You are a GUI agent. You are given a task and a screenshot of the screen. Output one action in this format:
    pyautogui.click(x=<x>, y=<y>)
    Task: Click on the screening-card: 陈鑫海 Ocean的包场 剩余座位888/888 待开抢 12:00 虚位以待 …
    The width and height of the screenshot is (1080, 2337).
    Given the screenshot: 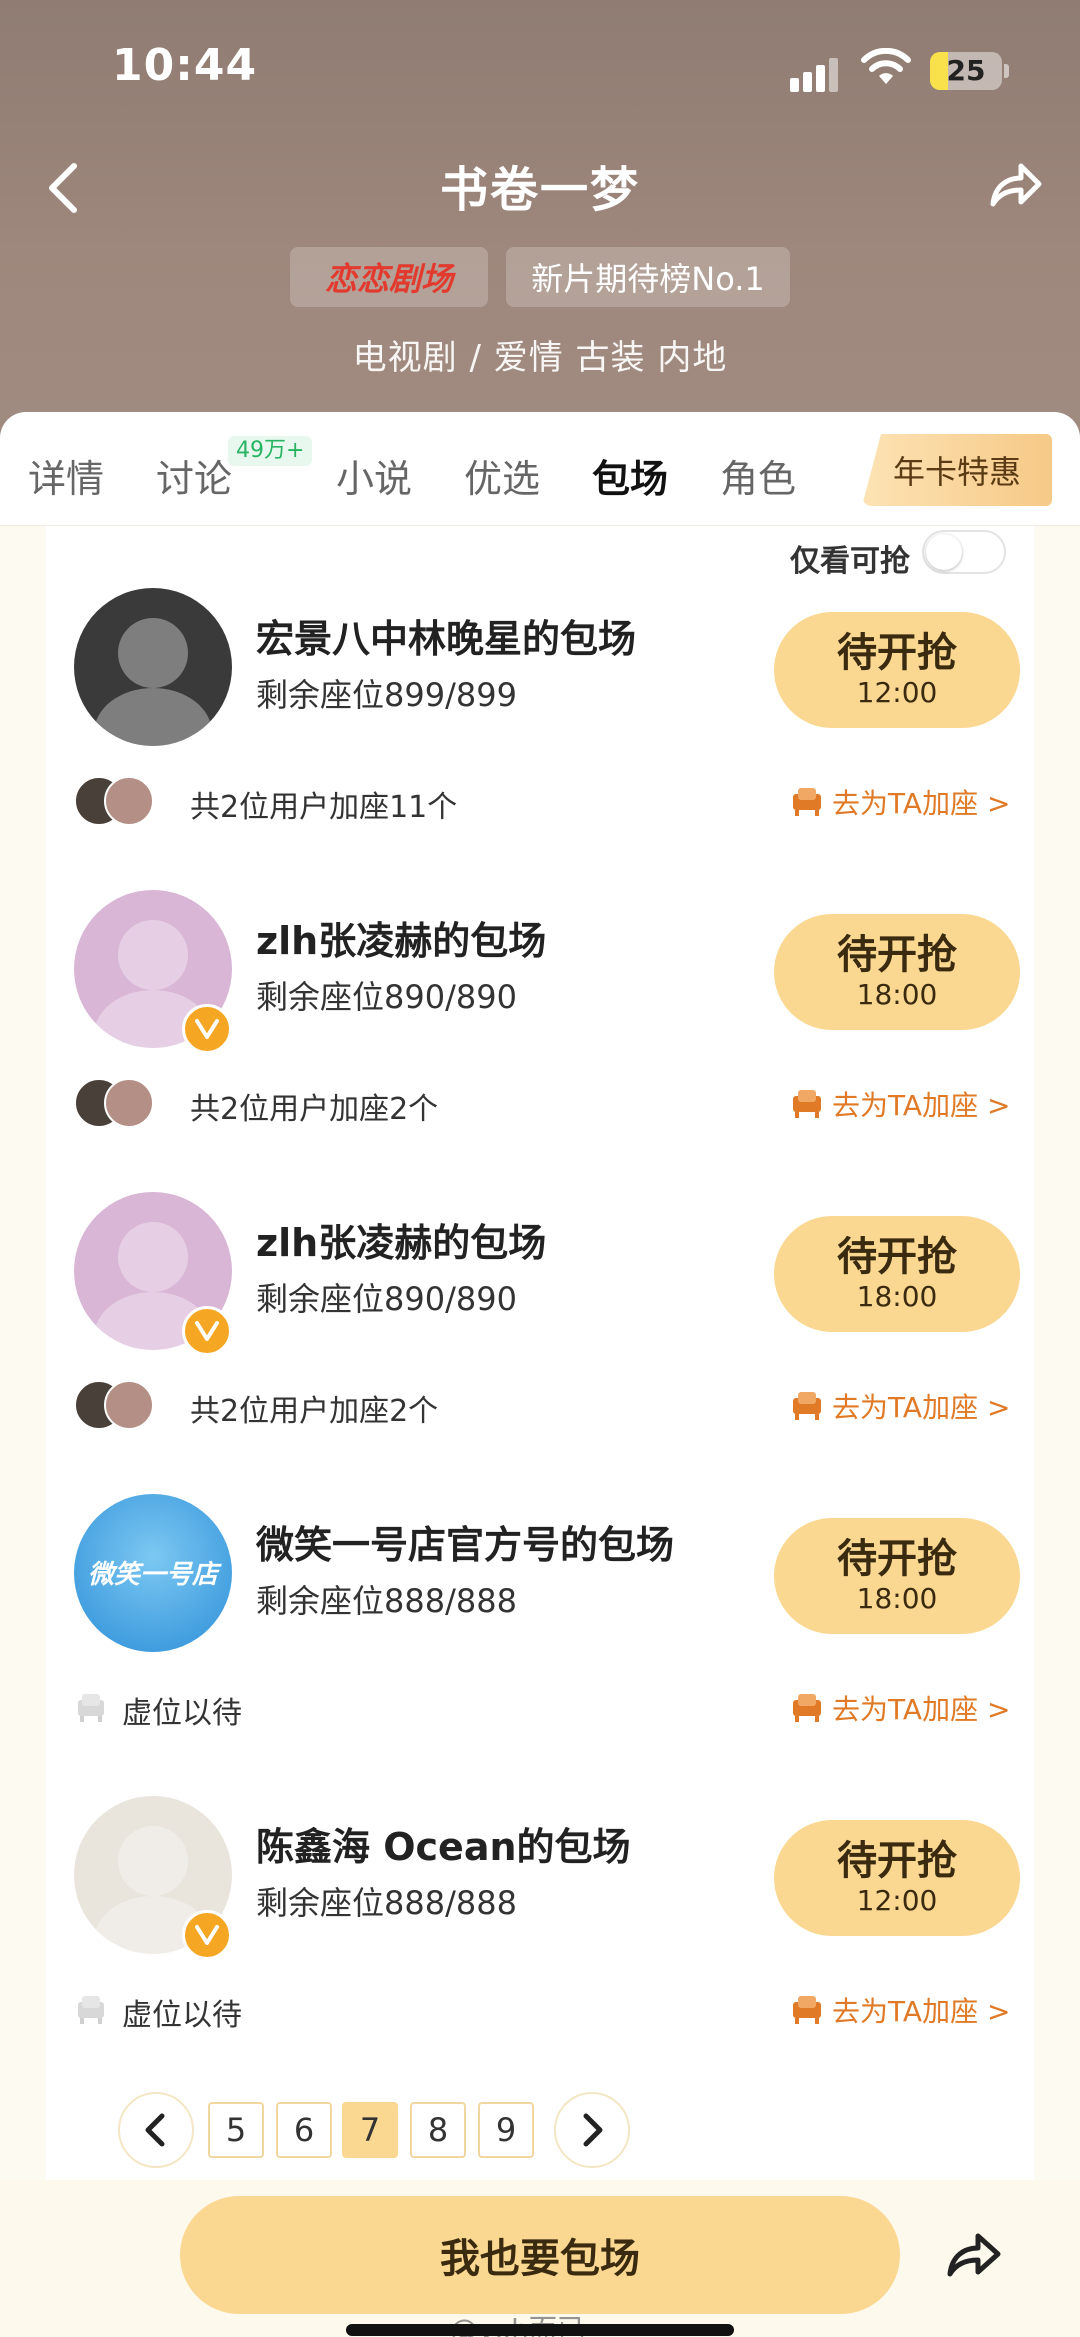 What is the action you would take?
    pyautogui.click(x=540, y=1884)
    